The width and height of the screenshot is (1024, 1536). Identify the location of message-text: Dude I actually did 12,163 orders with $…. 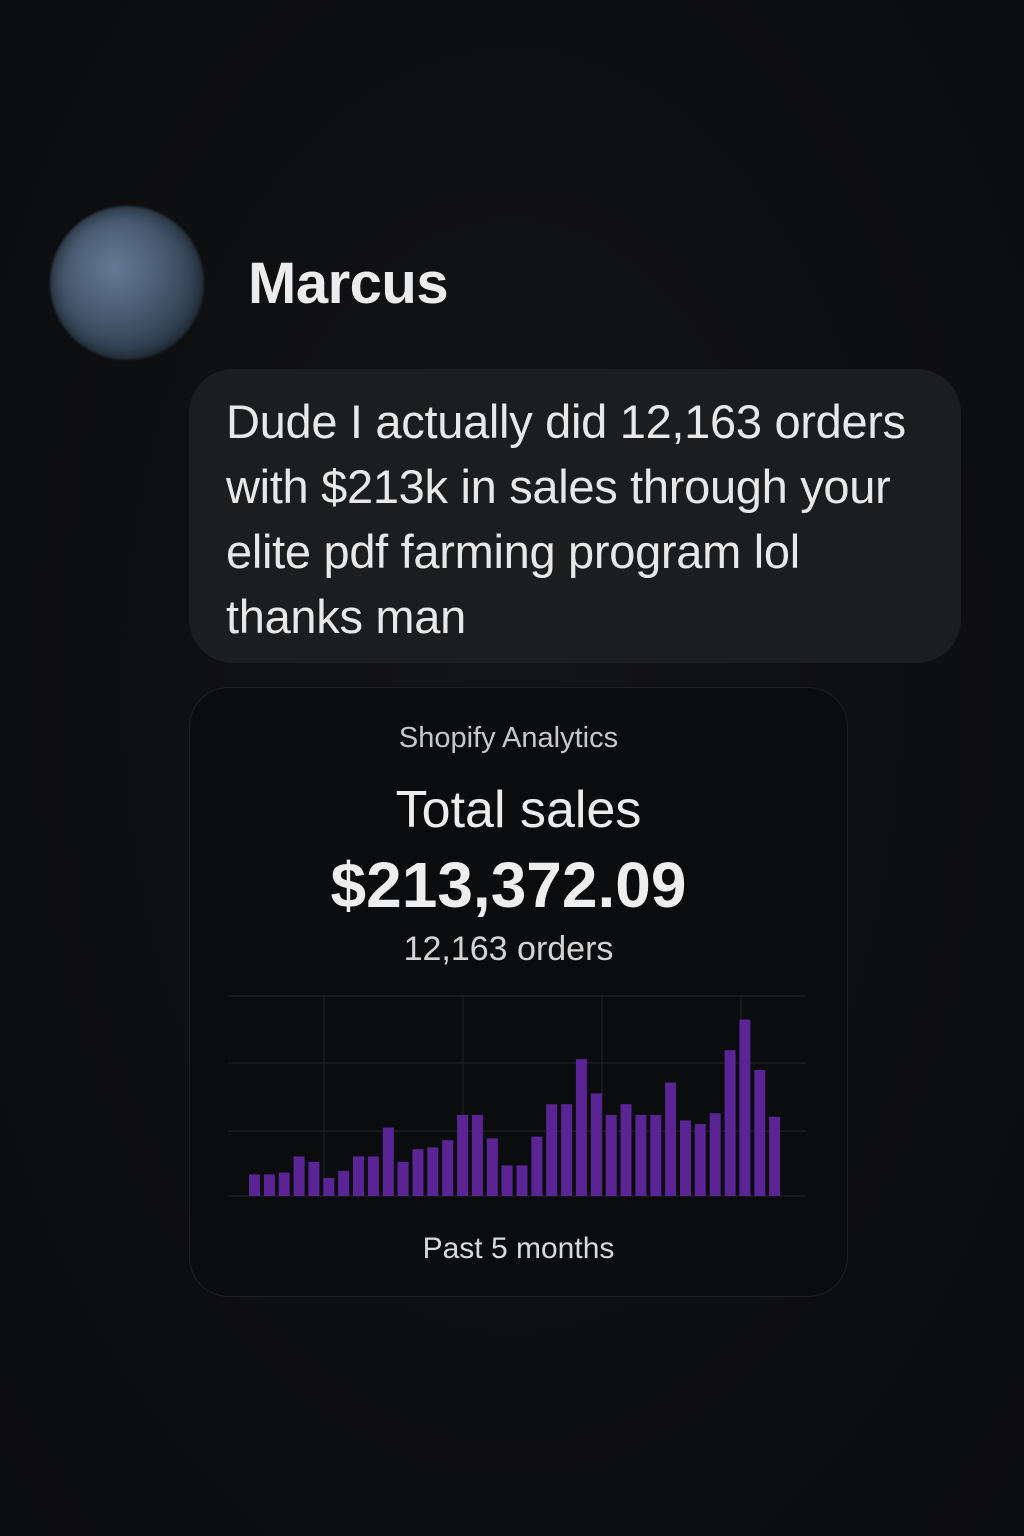
(566, 519).